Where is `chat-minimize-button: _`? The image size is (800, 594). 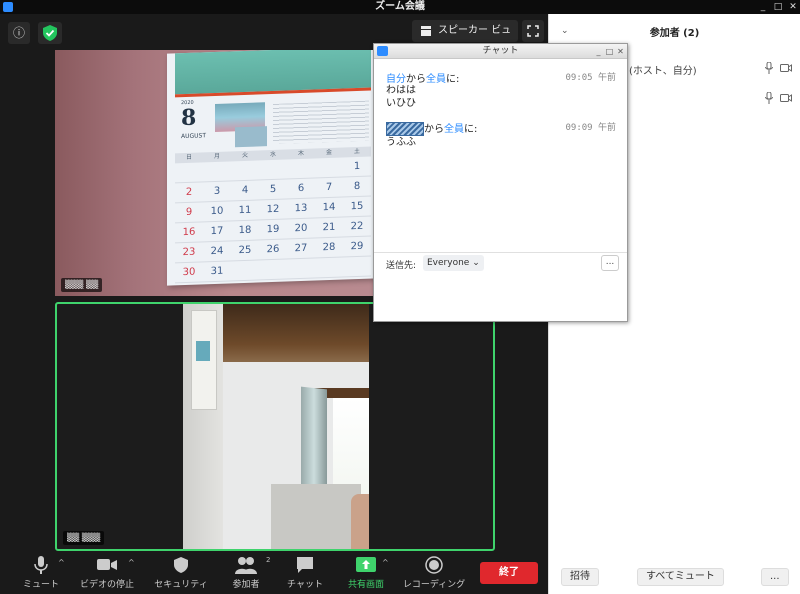 chat-minimize-button: _ is located at coordinates (598, 51).